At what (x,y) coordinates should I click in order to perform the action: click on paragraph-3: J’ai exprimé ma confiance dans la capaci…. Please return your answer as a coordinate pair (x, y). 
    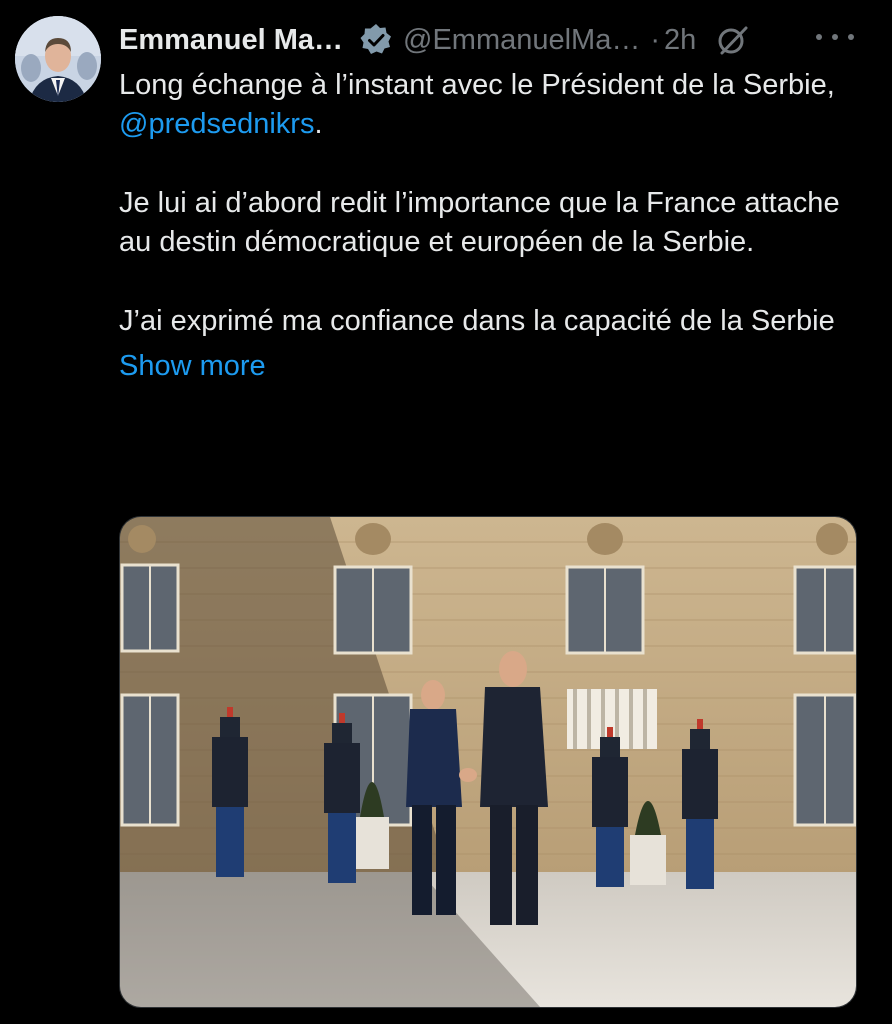
    Looking at the image, I should click on (477, 321).